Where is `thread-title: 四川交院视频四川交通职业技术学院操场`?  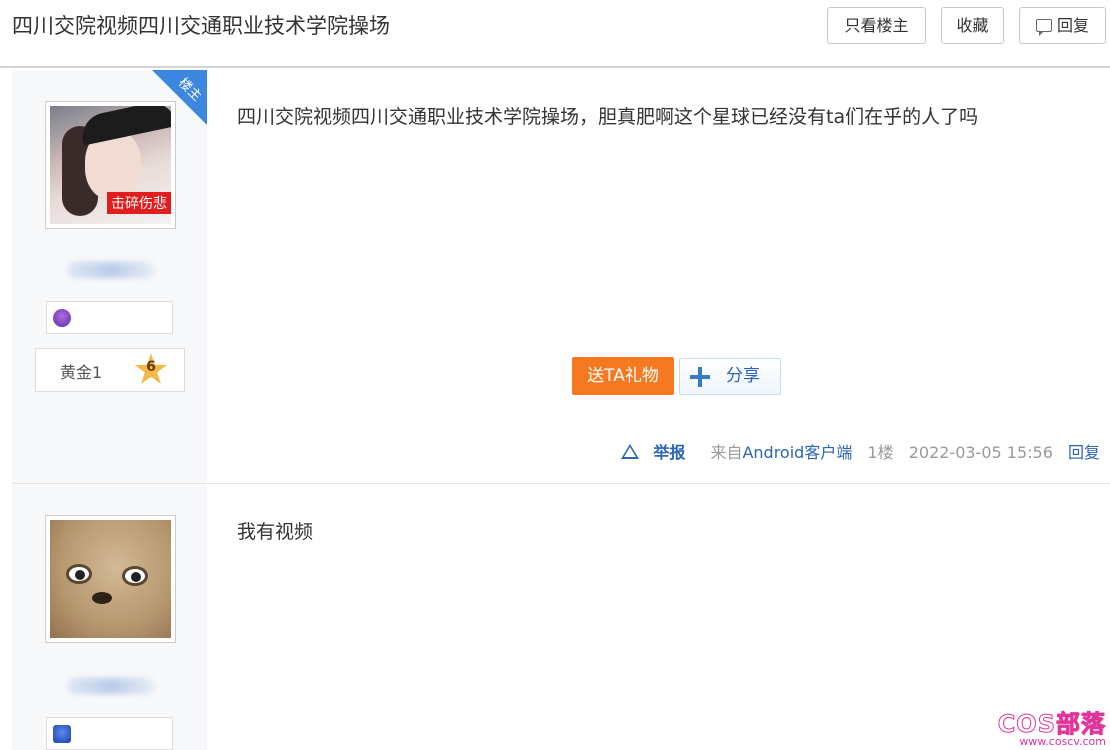 thread-title: 四川交院视频四川交通职业技术学院操场 is located at coordinates (201, 26).